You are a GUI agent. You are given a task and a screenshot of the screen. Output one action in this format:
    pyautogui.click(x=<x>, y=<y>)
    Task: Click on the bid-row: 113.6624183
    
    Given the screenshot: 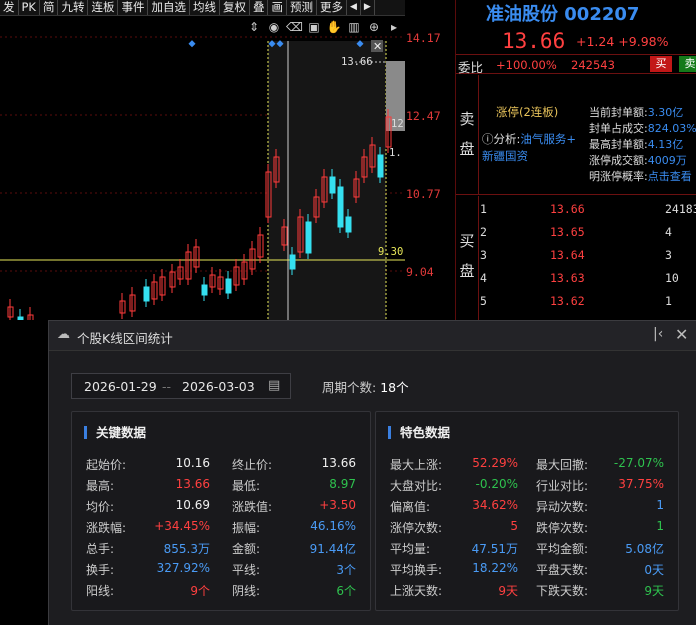 What is the action you would take?
    pyautogui.click(x=588, y=212)
    